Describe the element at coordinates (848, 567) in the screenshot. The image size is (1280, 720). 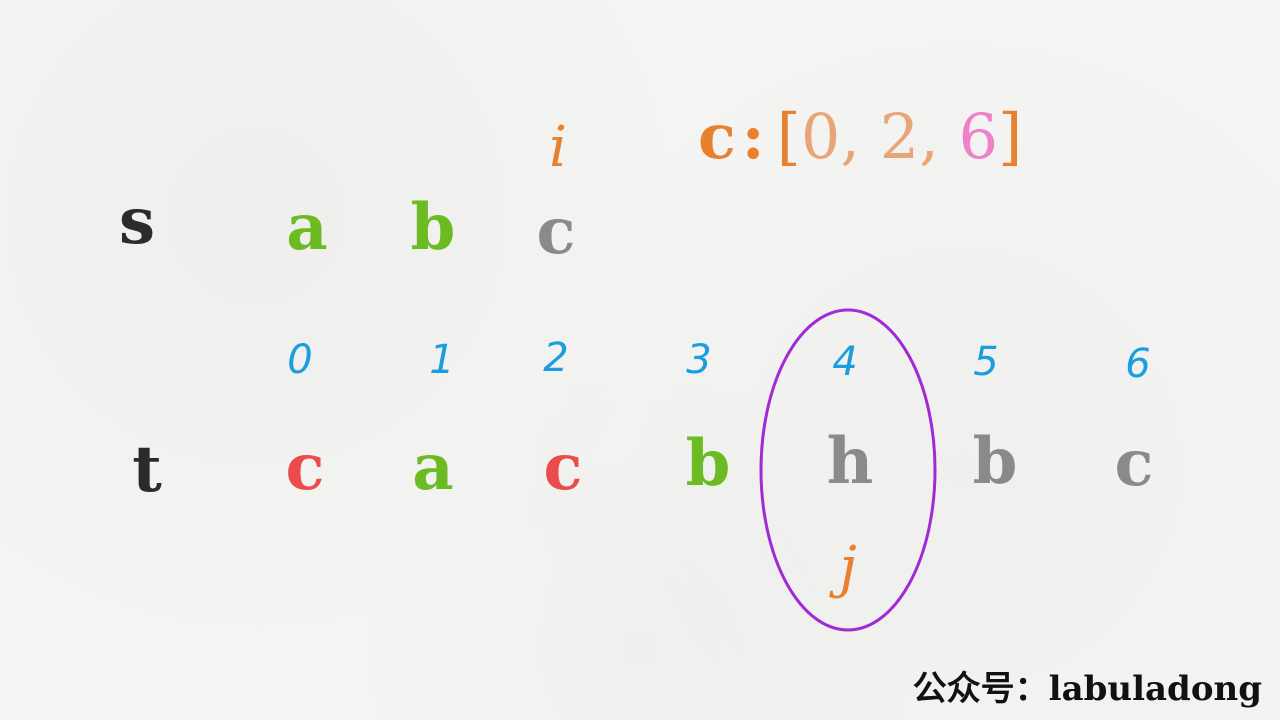
I see `pointer-j: j` at that location.